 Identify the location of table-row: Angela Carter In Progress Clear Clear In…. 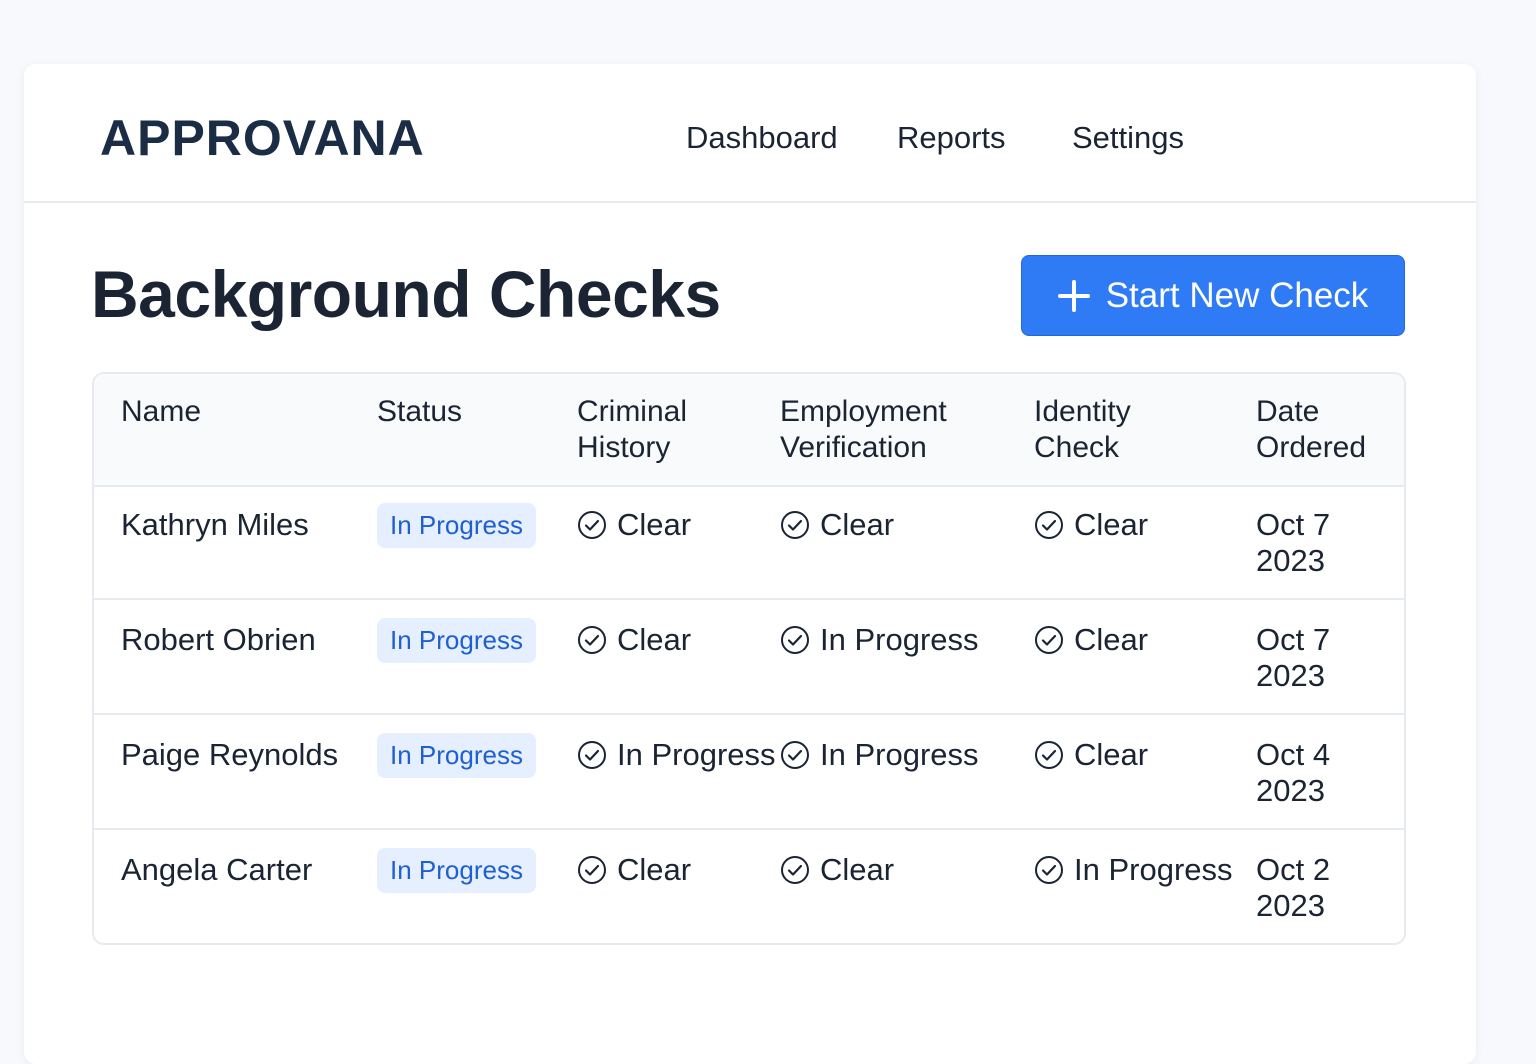
(749, 886).